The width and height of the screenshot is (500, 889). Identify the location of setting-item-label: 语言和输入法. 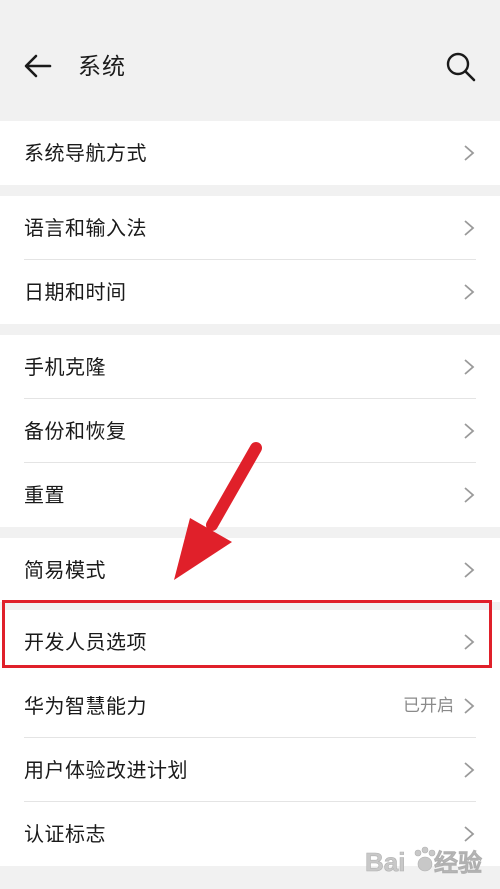
(85, 228).